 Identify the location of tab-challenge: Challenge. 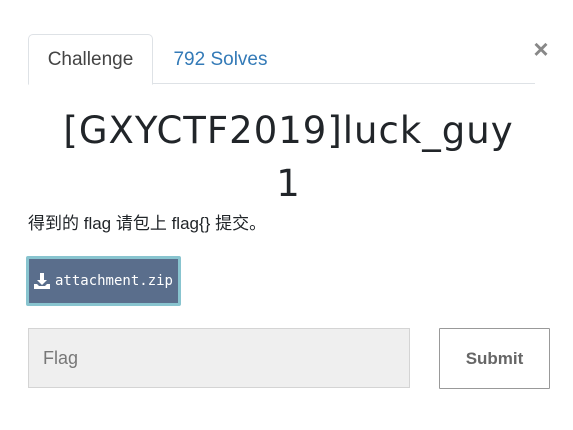
(90, 59).